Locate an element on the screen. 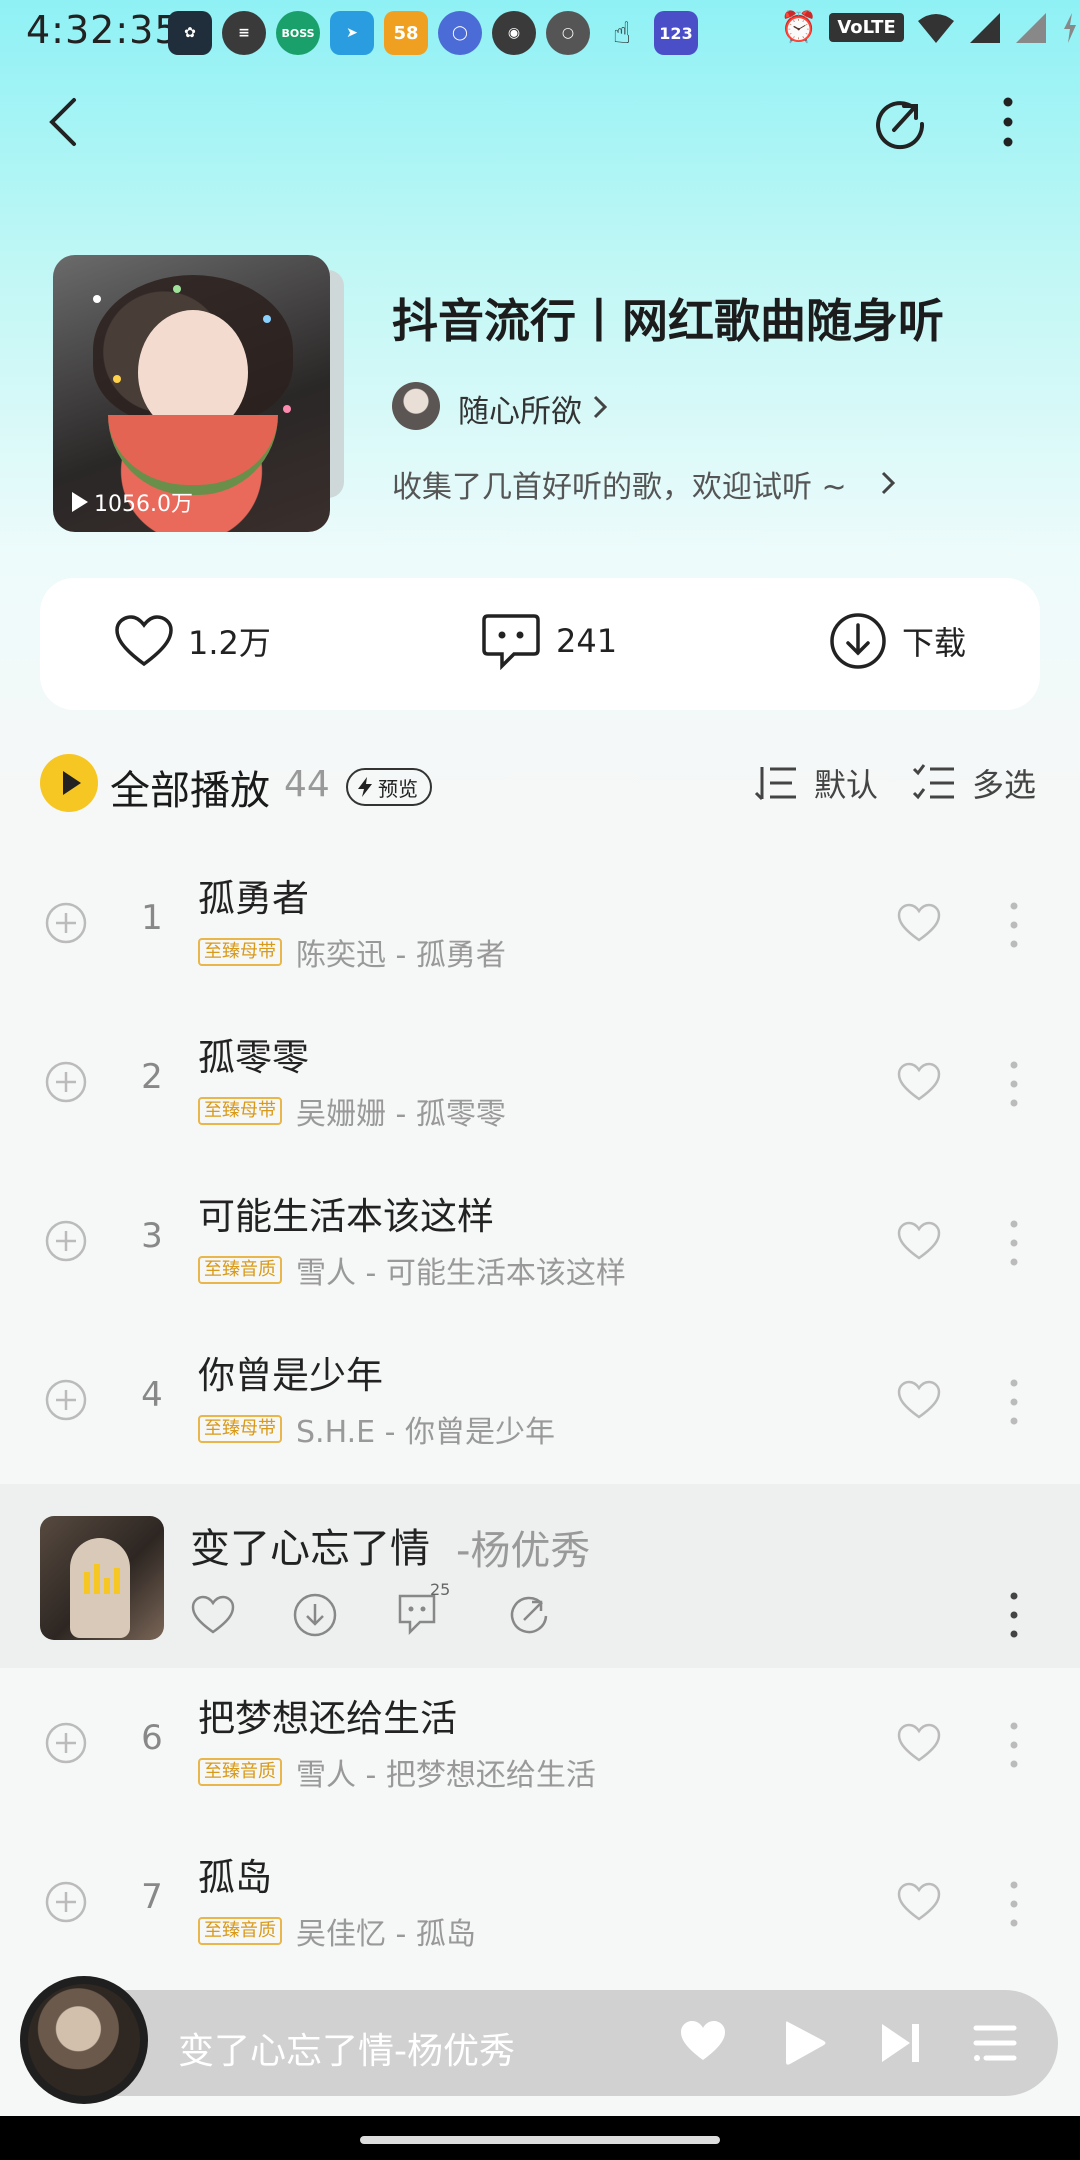 This screenshot has height=2160, width=1080. now-playing-cover is located at coordinates (102, 1578).